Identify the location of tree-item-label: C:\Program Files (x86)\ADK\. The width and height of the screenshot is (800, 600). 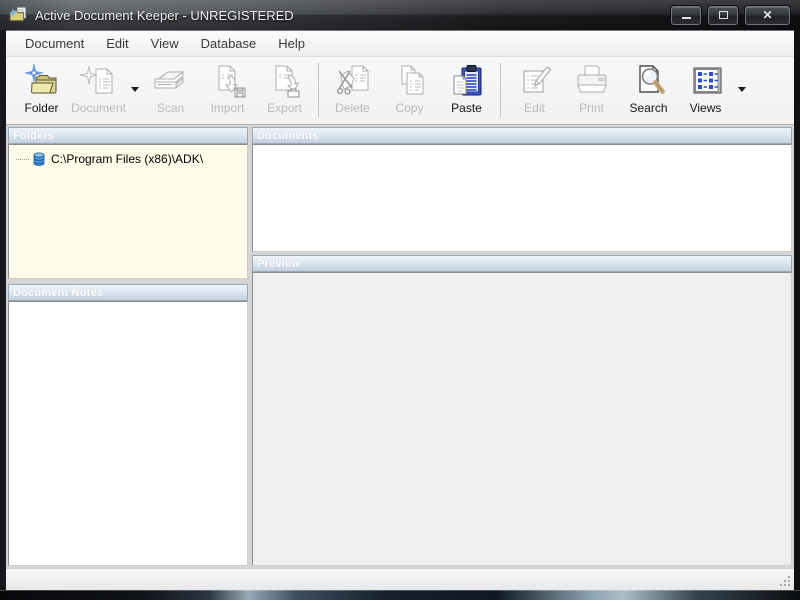
(127, 159).